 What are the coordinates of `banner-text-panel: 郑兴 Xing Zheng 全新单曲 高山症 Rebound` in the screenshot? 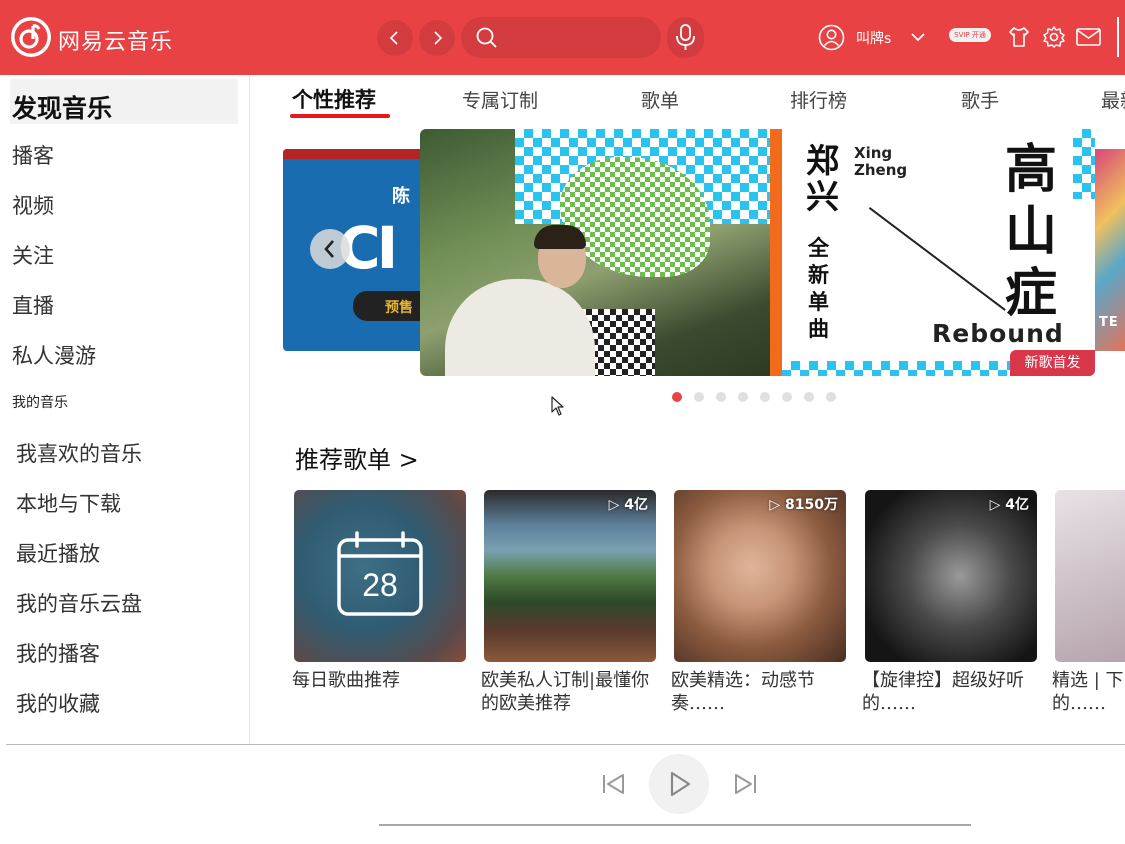 It's located at (938, 252).